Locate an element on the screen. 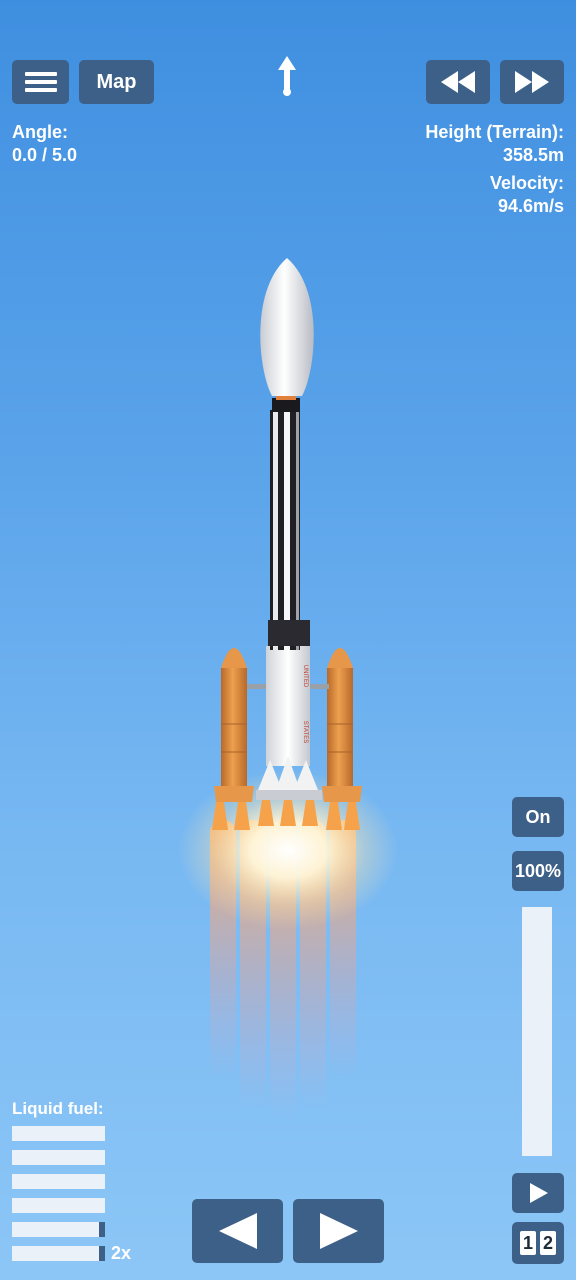 The image size is (576, 1280). height-value: 358.5m is located at coordinates (533, 155).